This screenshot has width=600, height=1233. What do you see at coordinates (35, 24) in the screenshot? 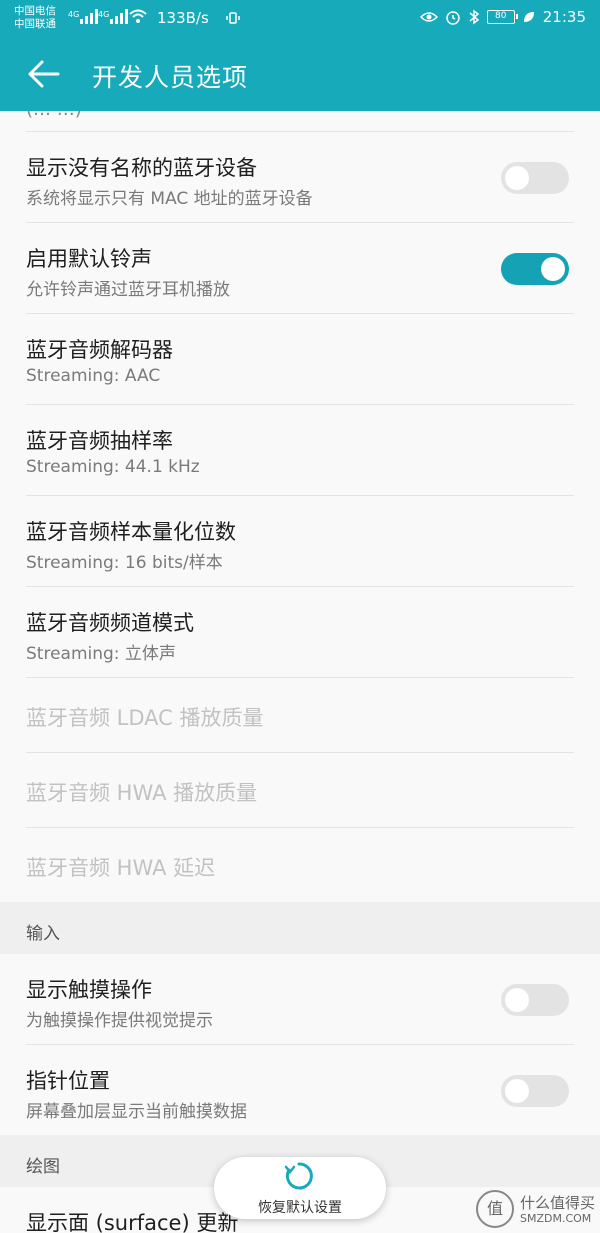
I see `carrier-2: 中国联通` at bounding box center [35, 24].